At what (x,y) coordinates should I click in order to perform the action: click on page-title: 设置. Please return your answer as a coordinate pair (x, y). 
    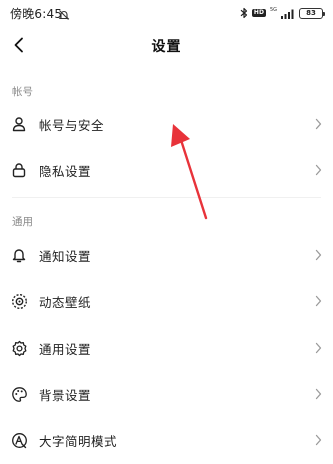
    Looking at the image, I should click on (166, 47).